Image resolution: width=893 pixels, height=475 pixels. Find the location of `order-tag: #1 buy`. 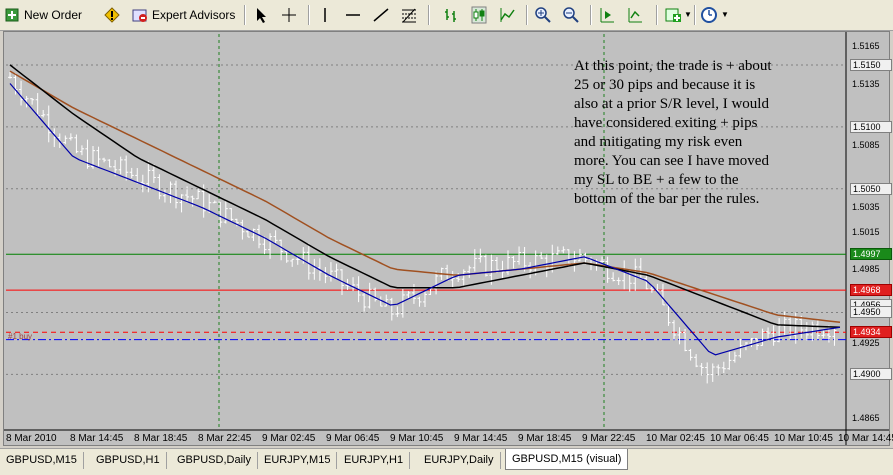

order-tag: #1 buy is located at coordinates (20, 336).